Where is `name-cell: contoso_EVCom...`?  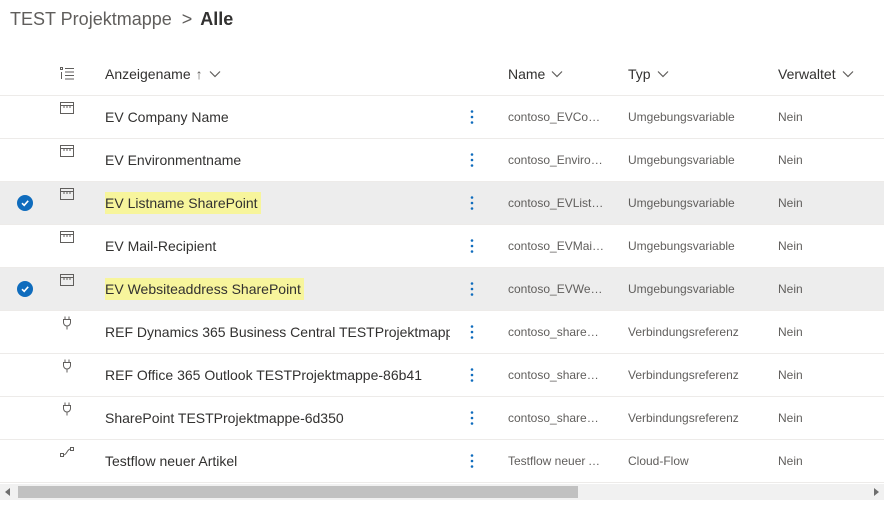 name-cell: contoso_EVCom... is located at coordinates (558, 117).